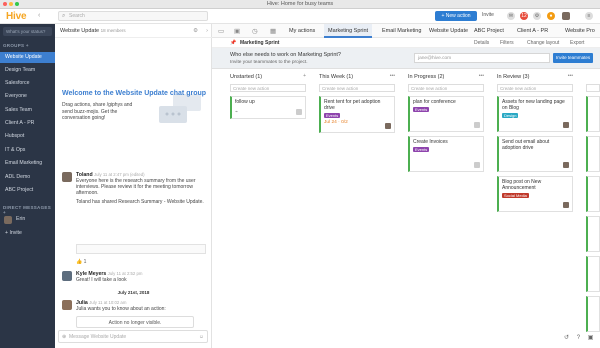  What do you see at coordinates (446, 154) in the screenshot?
I see `action-card: Create Invoices Events` at bounding box center [446, 154].